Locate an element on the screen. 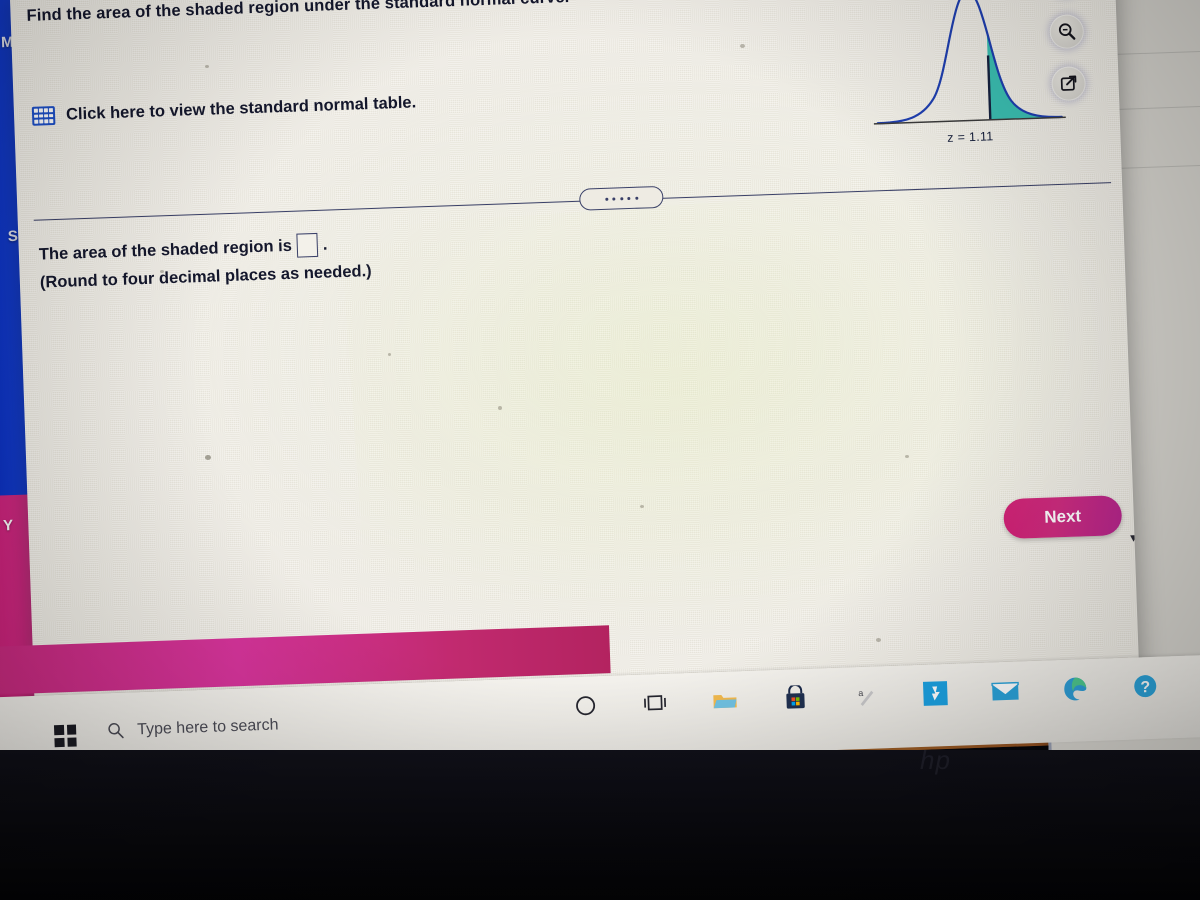  search-magnifier-icon is located at coordinates (116, 731).